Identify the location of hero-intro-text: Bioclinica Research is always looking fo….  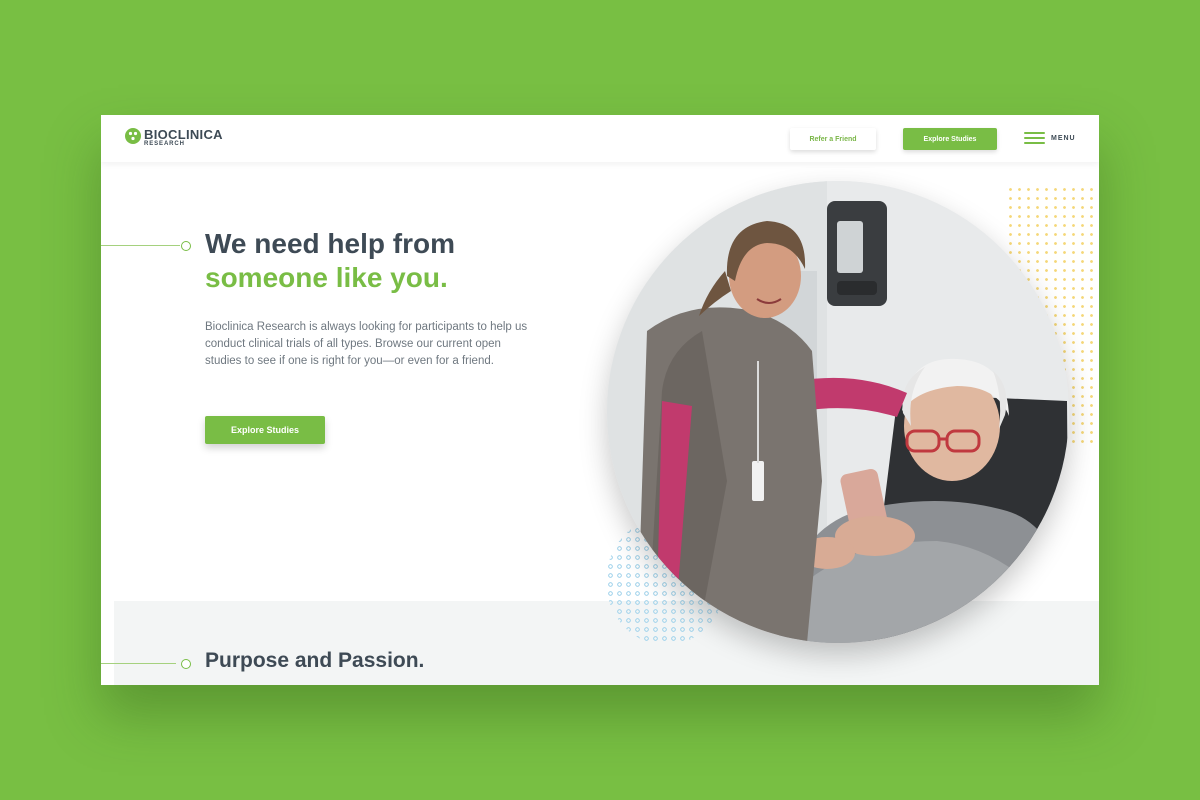
(366, 344).